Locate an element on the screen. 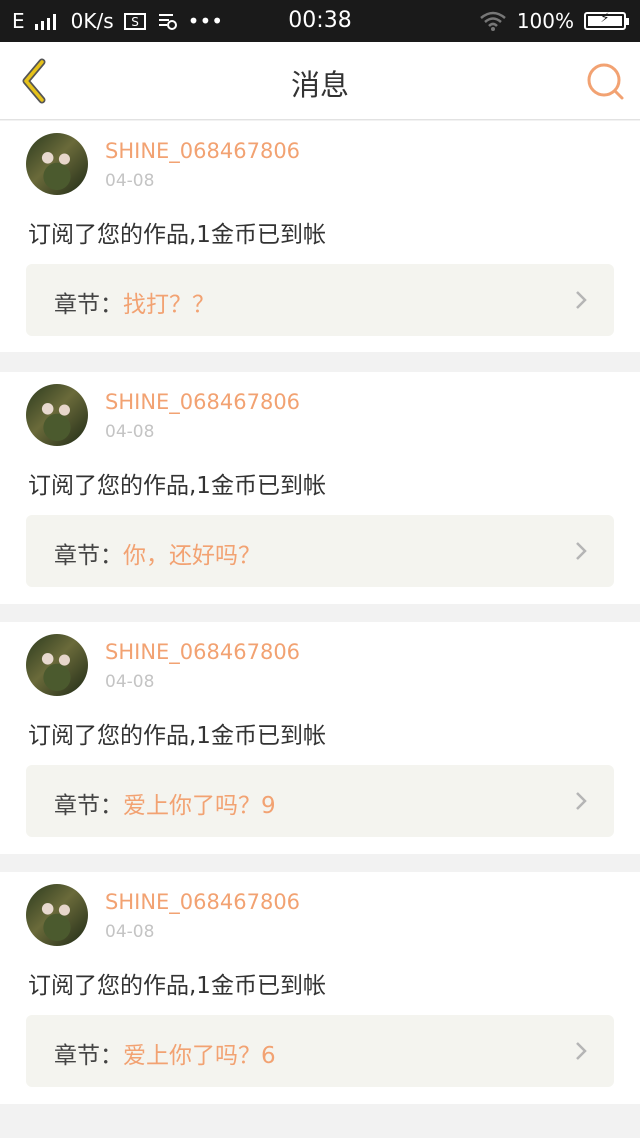  chapter-link: 章节：你，还好吗？ is located at coordinates (320, 551).